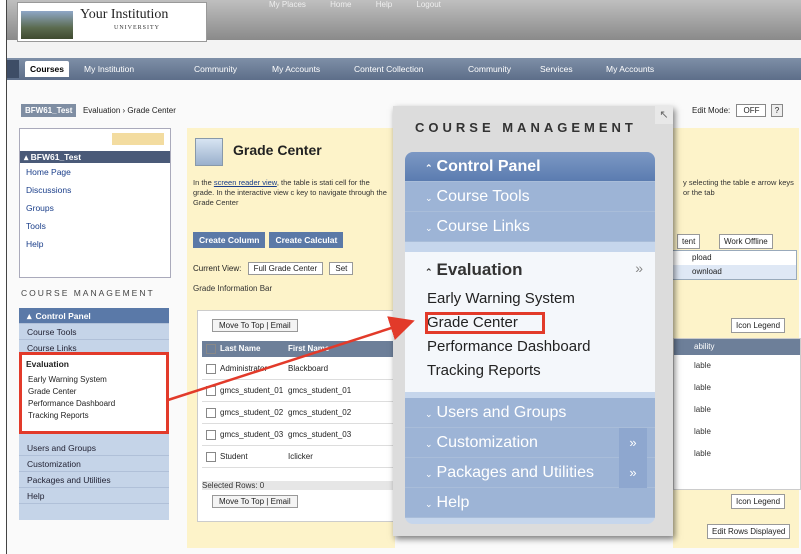  I want to click on menu-item-help: Help, so click(34, 244).